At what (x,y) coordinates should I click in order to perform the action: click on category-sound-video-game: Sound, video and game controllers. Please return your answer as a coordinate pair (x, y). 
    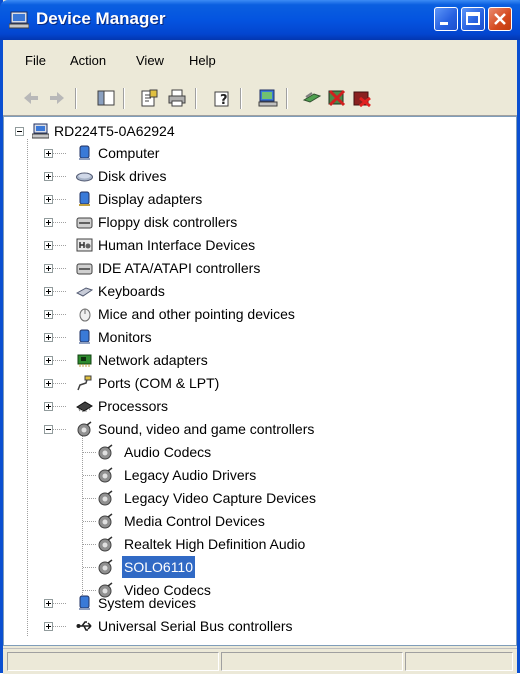
    Looking at the image, I should click on (259, 429).